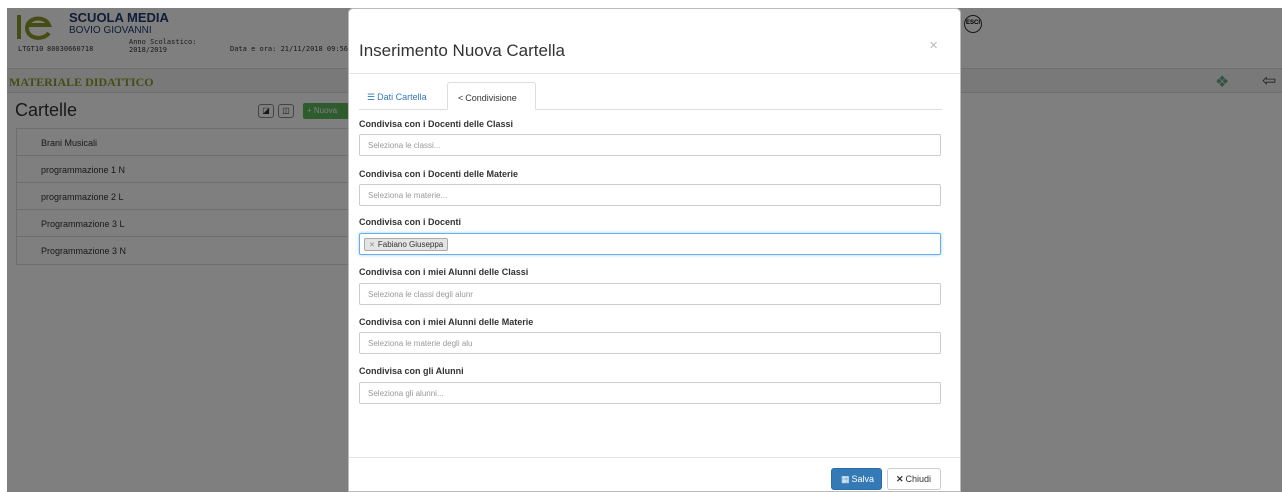 Image resolution: width=1282 pixels, height=492 pixels. What do you see at coordinates (654, 41) in the screenshot?
I see `modal-header: Inserimento Nuova Cartella ×` at bounding box center [654, 41].